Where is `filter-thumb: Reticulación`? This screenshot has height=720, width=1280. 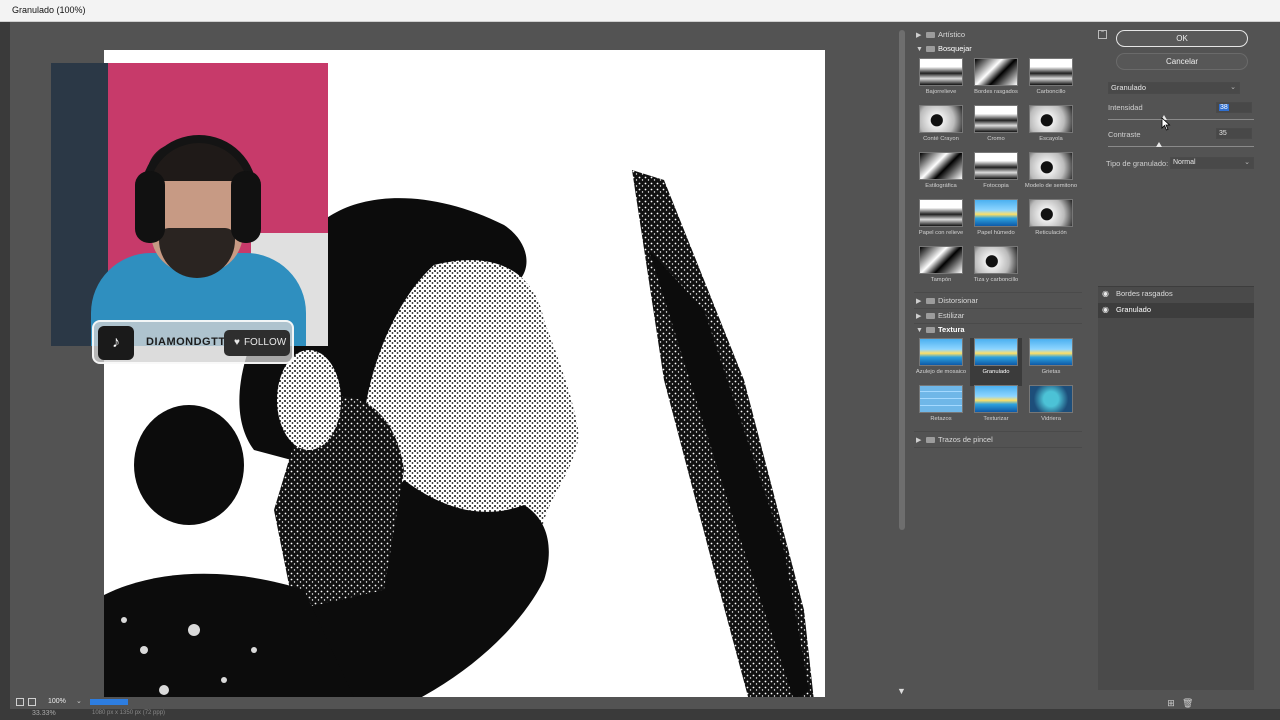 filter-thumb: Reticulación is located at coordinates (1051, 223).